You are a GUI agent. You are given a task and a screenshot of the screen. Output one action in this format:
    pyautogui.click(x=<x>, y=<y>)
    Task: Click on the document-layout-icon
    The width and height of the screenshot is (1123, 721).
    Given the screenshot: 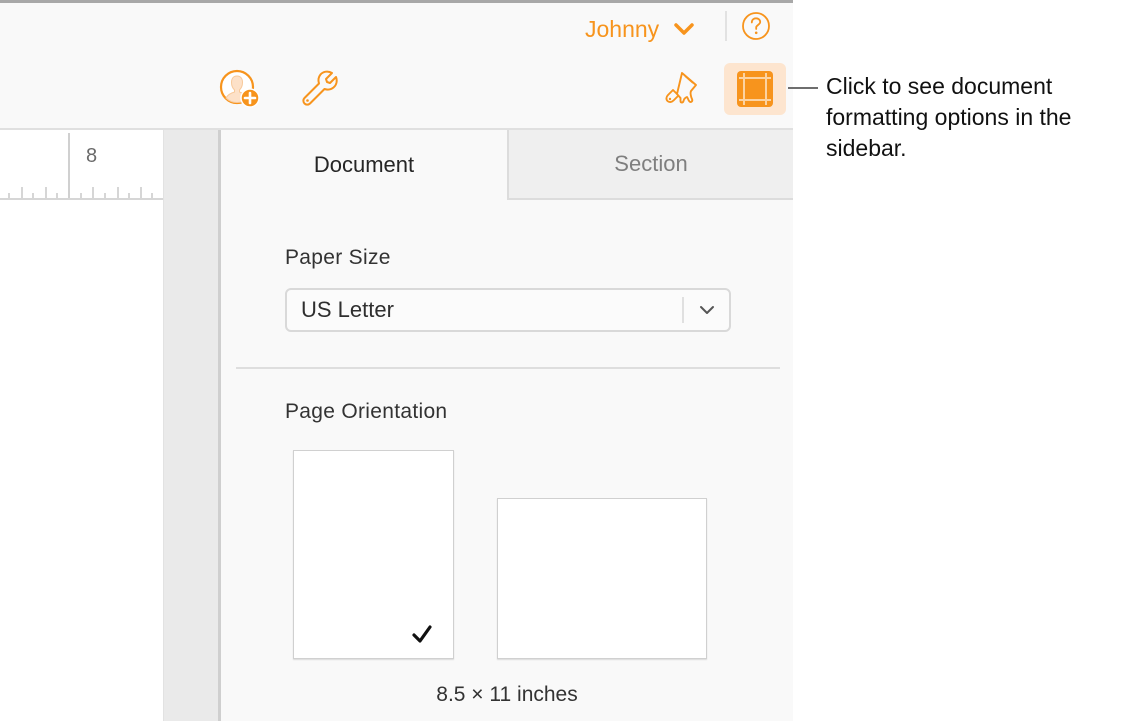 What is the action you would take?
    pyautogui.click(x=755, y=89)
    